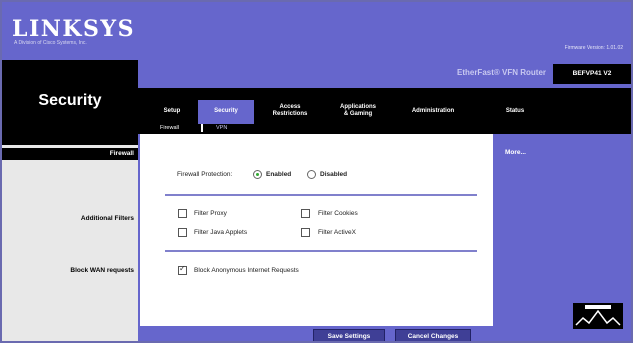  What do you see at coordinates (592, 74) in the screenshot?
I see `model-badge: BEFVP41 V2` at bounding box center [592, 74].